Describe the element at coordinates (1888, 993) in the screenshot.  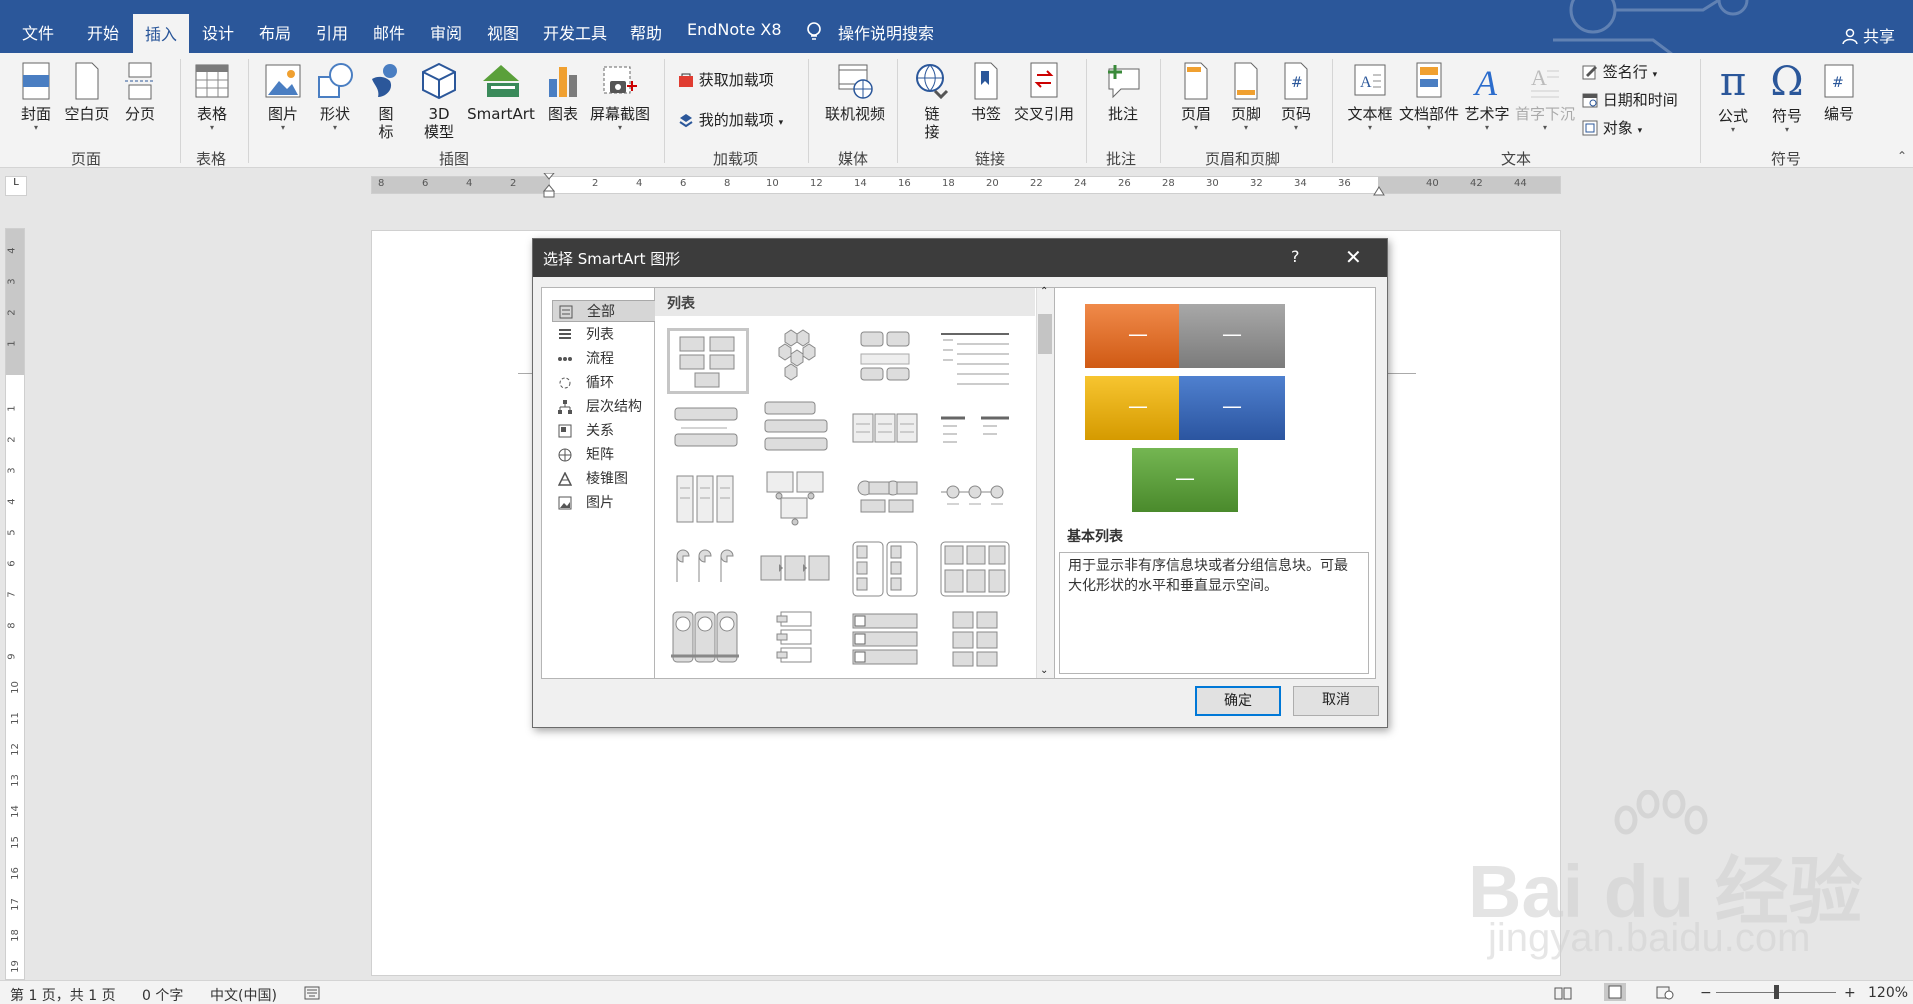
I see `zoom-level: 120%` at that location.